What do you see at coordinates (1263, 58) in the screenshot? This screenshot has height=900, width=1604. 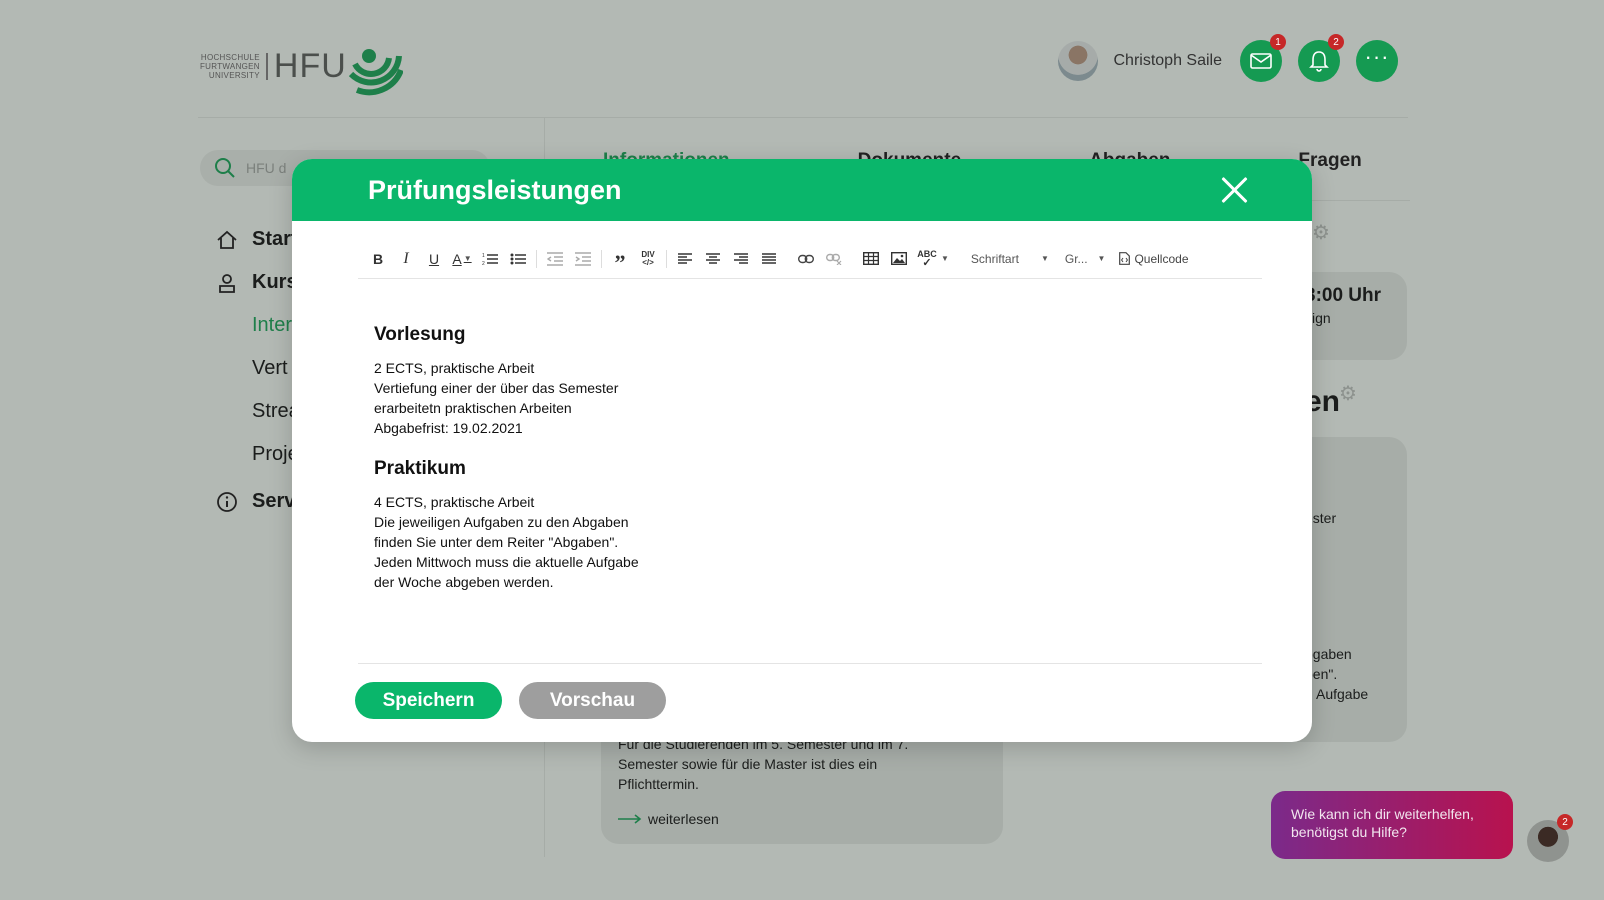 I see `mail-button: 1` at bounding box center [1263, 58].